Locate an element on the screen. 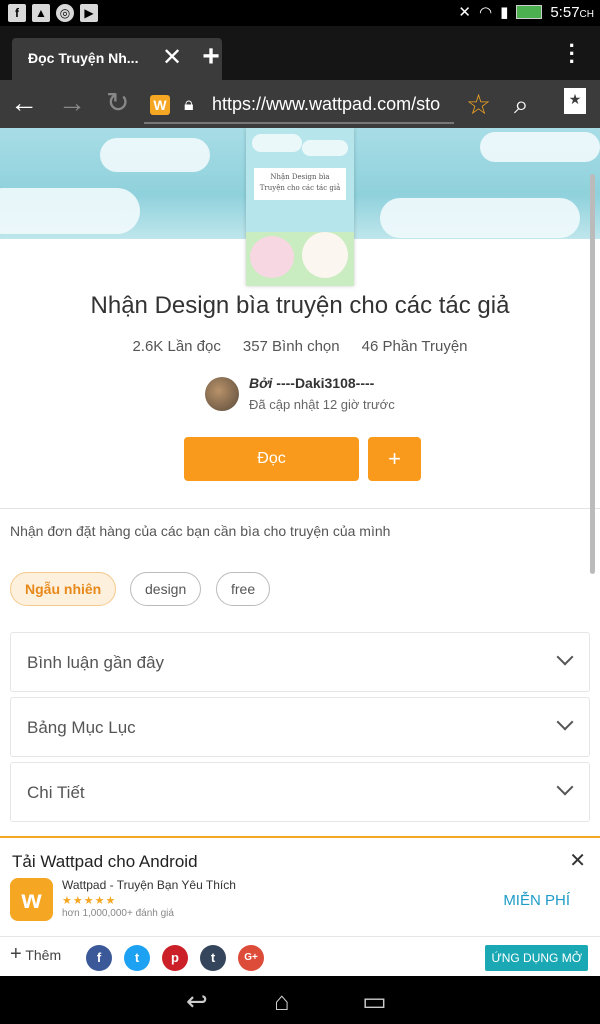  section-label: Bảng Mục Lục is located at coordinates (81, 727).